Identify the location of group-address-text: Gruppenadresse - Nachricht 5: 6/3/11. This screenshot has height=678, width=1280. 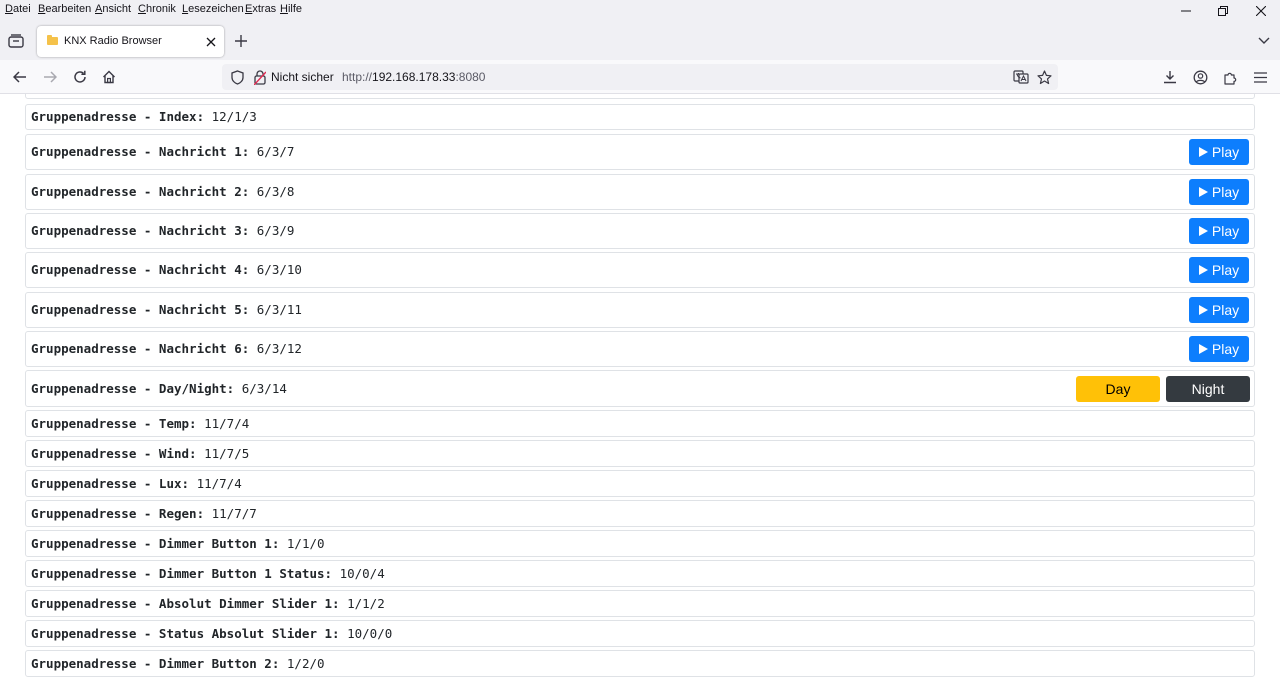
(166, 309).